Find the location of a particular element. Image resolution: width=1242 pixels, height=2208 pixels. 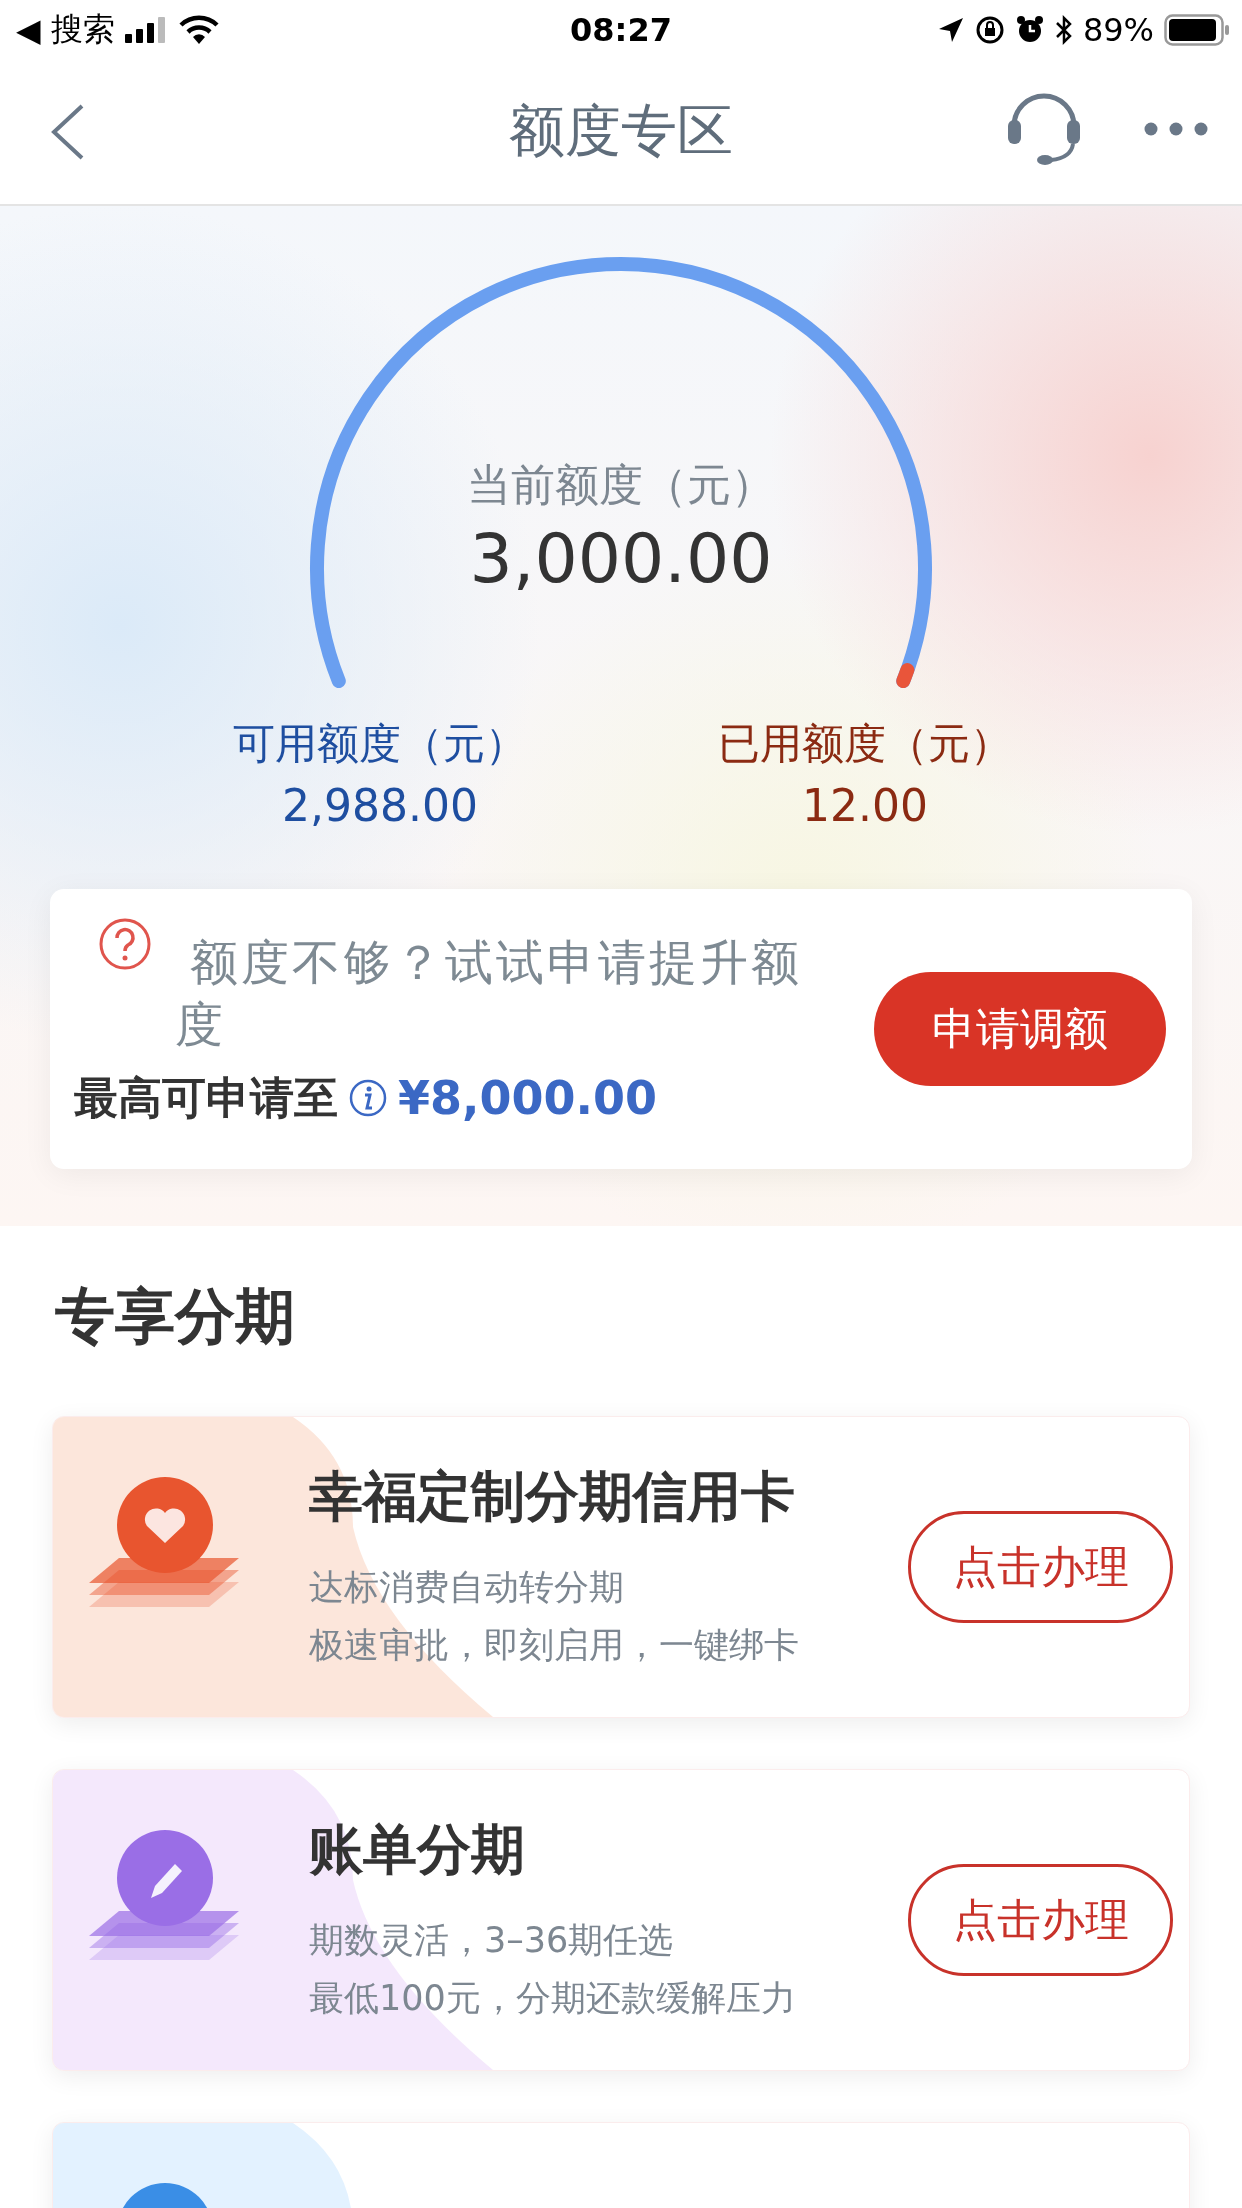

carrier-text: 搜索 is located at coordinates (82, 29).